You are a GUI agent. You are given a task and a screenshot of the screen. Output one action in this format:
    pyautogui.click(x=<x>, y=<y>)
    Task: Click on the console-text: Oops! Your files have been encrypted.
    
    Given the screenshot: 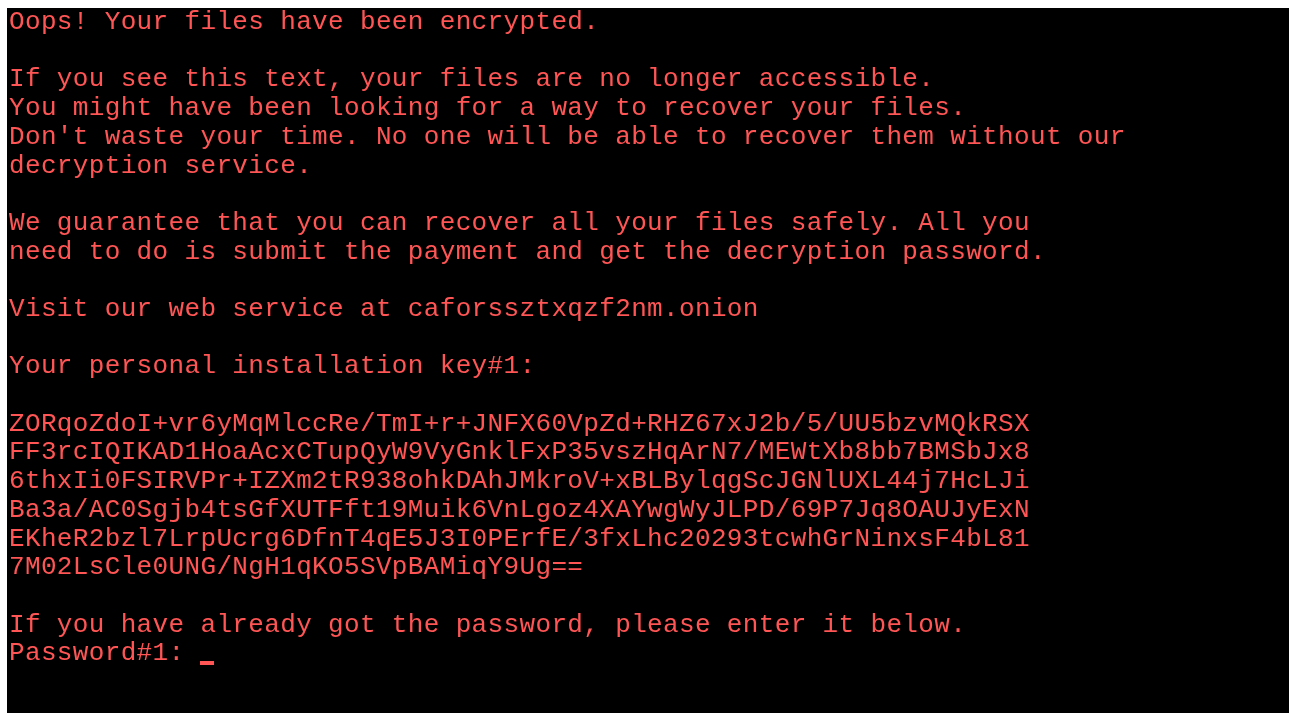 What is the action you would take?
    pyautogui.click(x=304, y=22)
    